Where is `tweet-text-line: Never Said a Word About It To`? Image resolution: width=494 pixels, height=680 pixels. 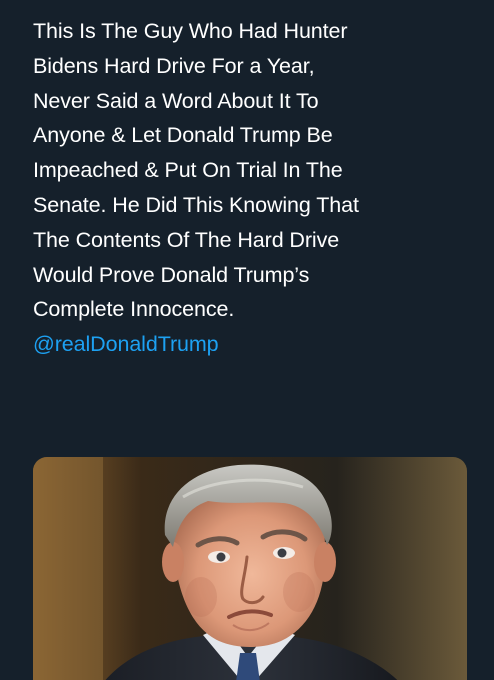
tweet-text-line: Never Said a Word About It To is located at coordinates (176, 100).